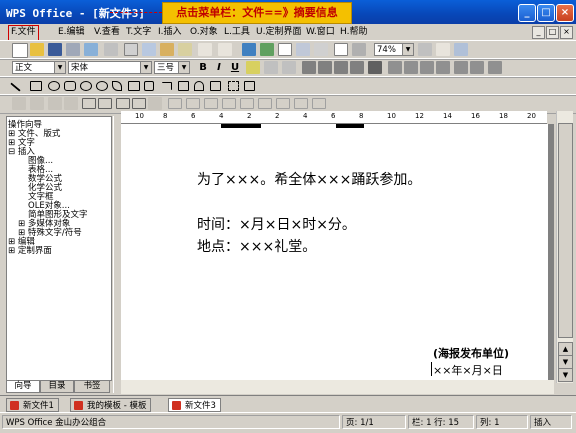 The image size is (576, 433). I want to click on freeform-tool-icon, so click(117, 86).